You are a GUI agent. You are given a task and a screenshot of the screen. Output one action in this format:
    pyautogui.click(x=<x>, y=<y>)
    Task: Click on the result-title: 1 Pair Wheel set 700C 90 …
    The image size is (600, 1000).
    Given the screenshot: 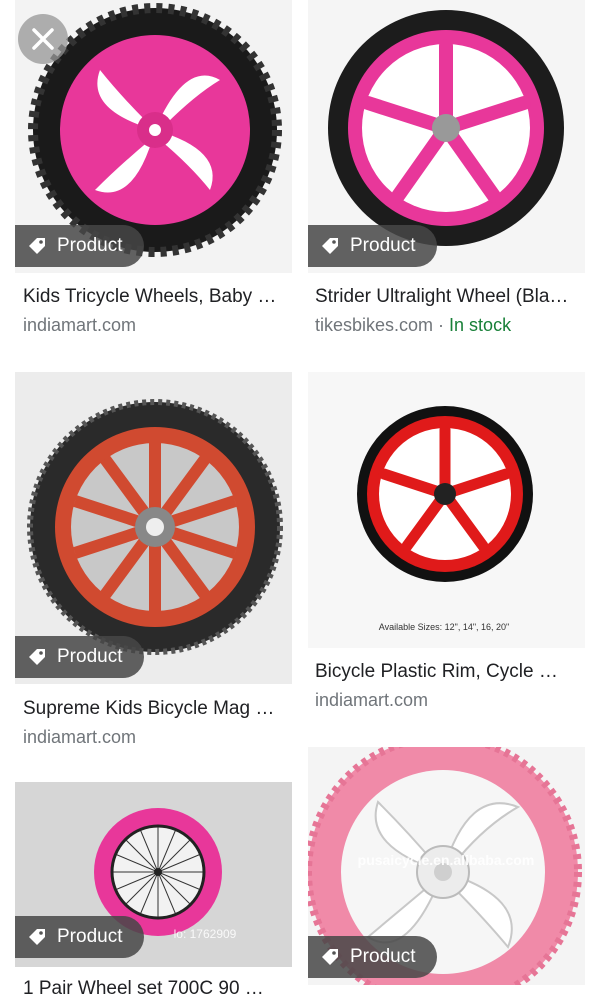 What is the action you would take?
    pyautogui.click(x=155, y=989)
    